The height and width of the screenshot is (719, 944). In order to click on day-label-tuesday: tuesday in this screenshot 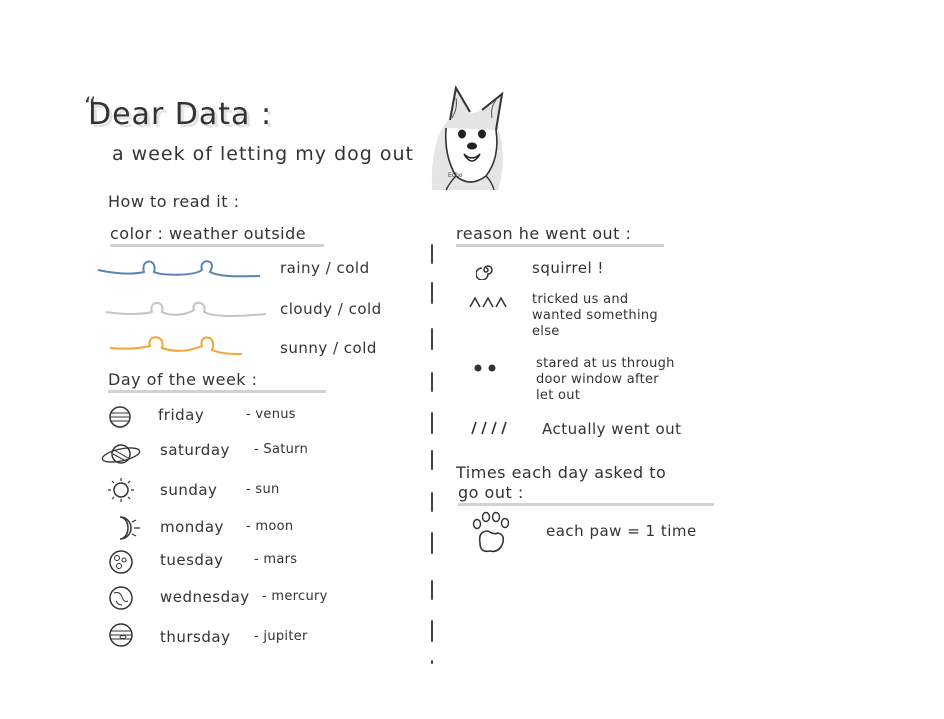, I will do `click(192, 560)`.